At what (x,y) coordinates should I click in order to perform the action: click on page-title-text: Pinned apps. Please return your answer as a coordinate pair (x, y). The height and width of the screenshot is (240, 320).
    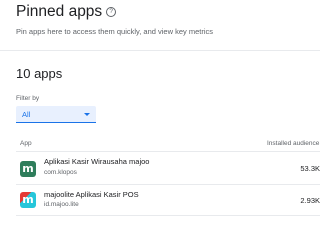
    Looking at the image, I should click on (59, 11).